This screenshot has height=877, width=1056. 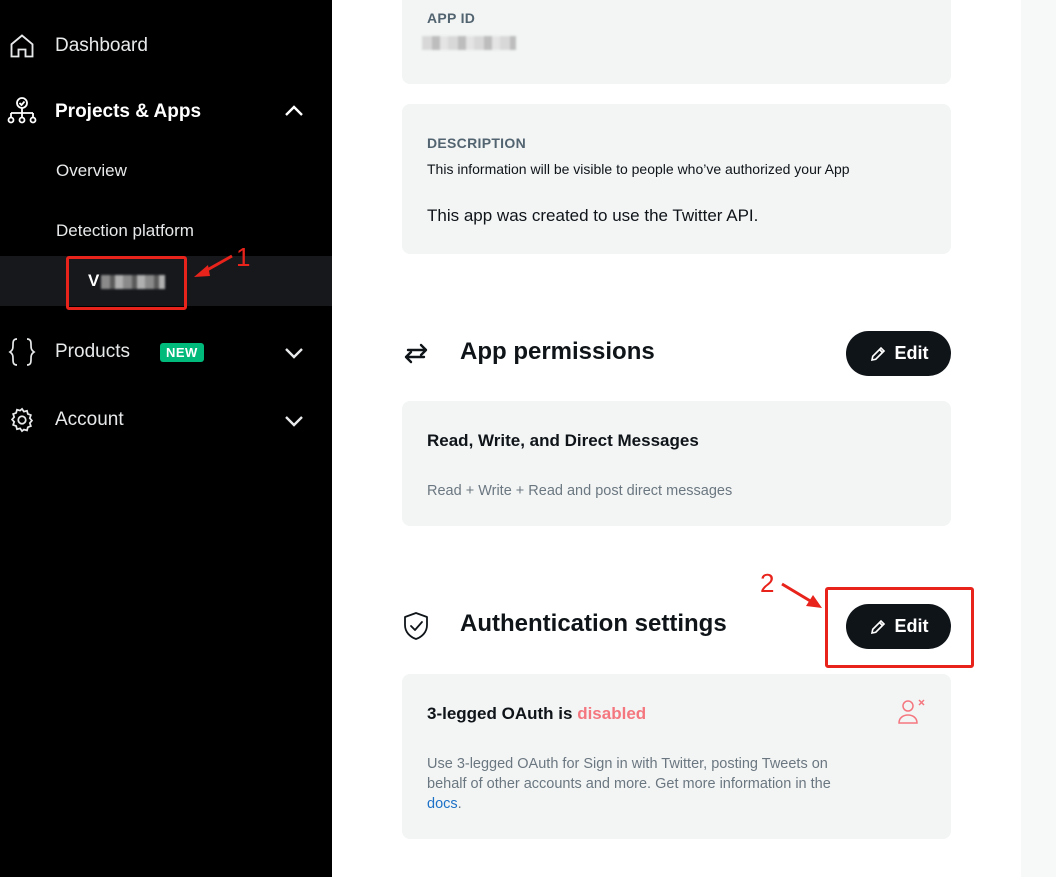 What do you see at coordinates (416, 626) in the screenshot?
I see `shield-check-icon` at bounding box center [416, 626].